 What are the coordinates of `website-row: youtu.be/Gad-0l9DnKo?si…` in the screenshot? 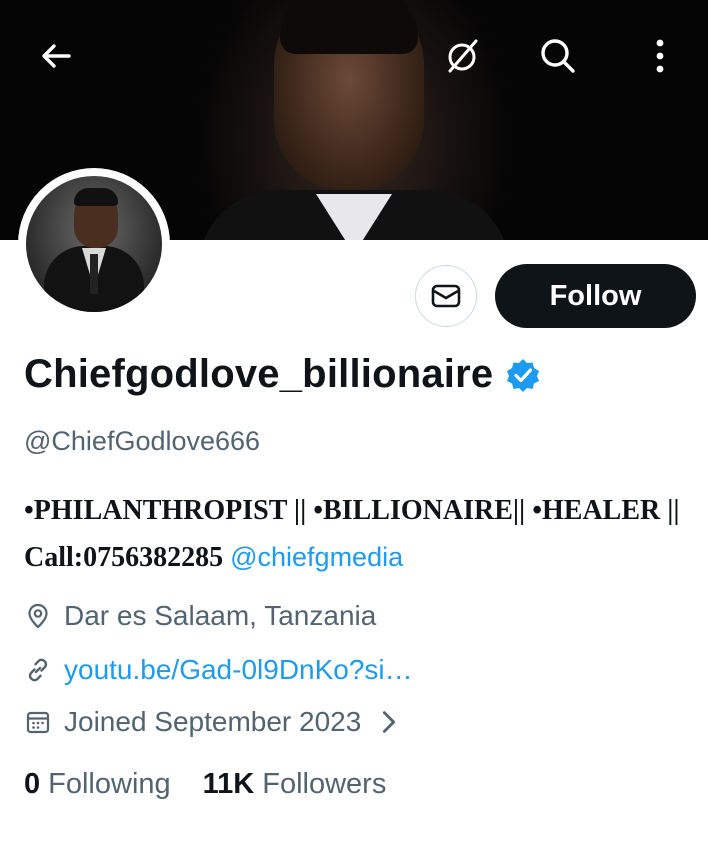 It's located at (218, 670).